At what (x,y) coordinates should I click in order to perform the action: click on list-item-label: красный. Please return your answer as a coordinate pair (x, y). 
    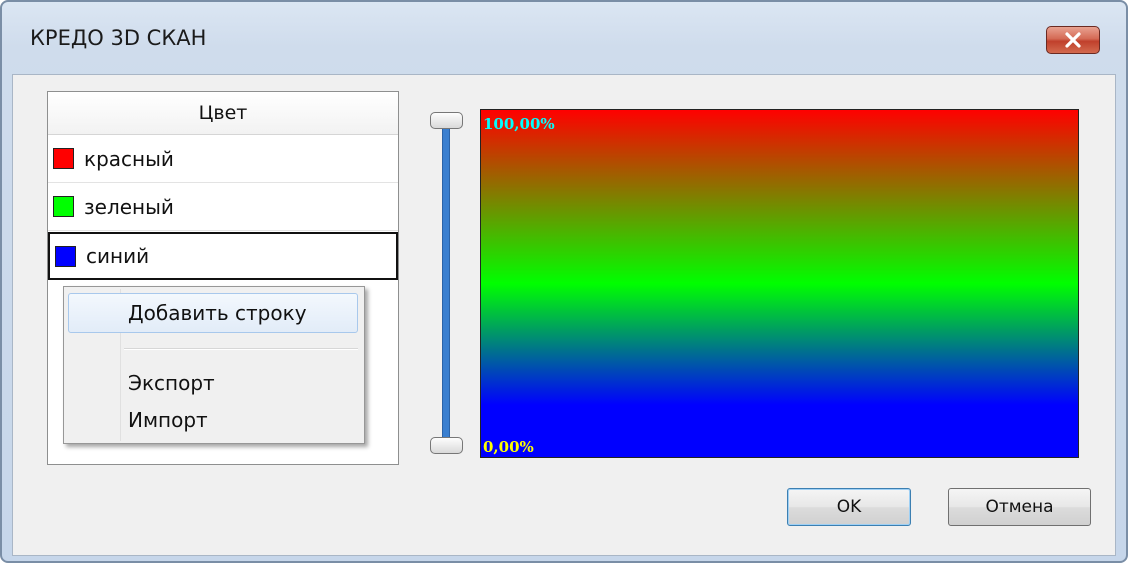
    Looking at the image, I should click on (129, 158).